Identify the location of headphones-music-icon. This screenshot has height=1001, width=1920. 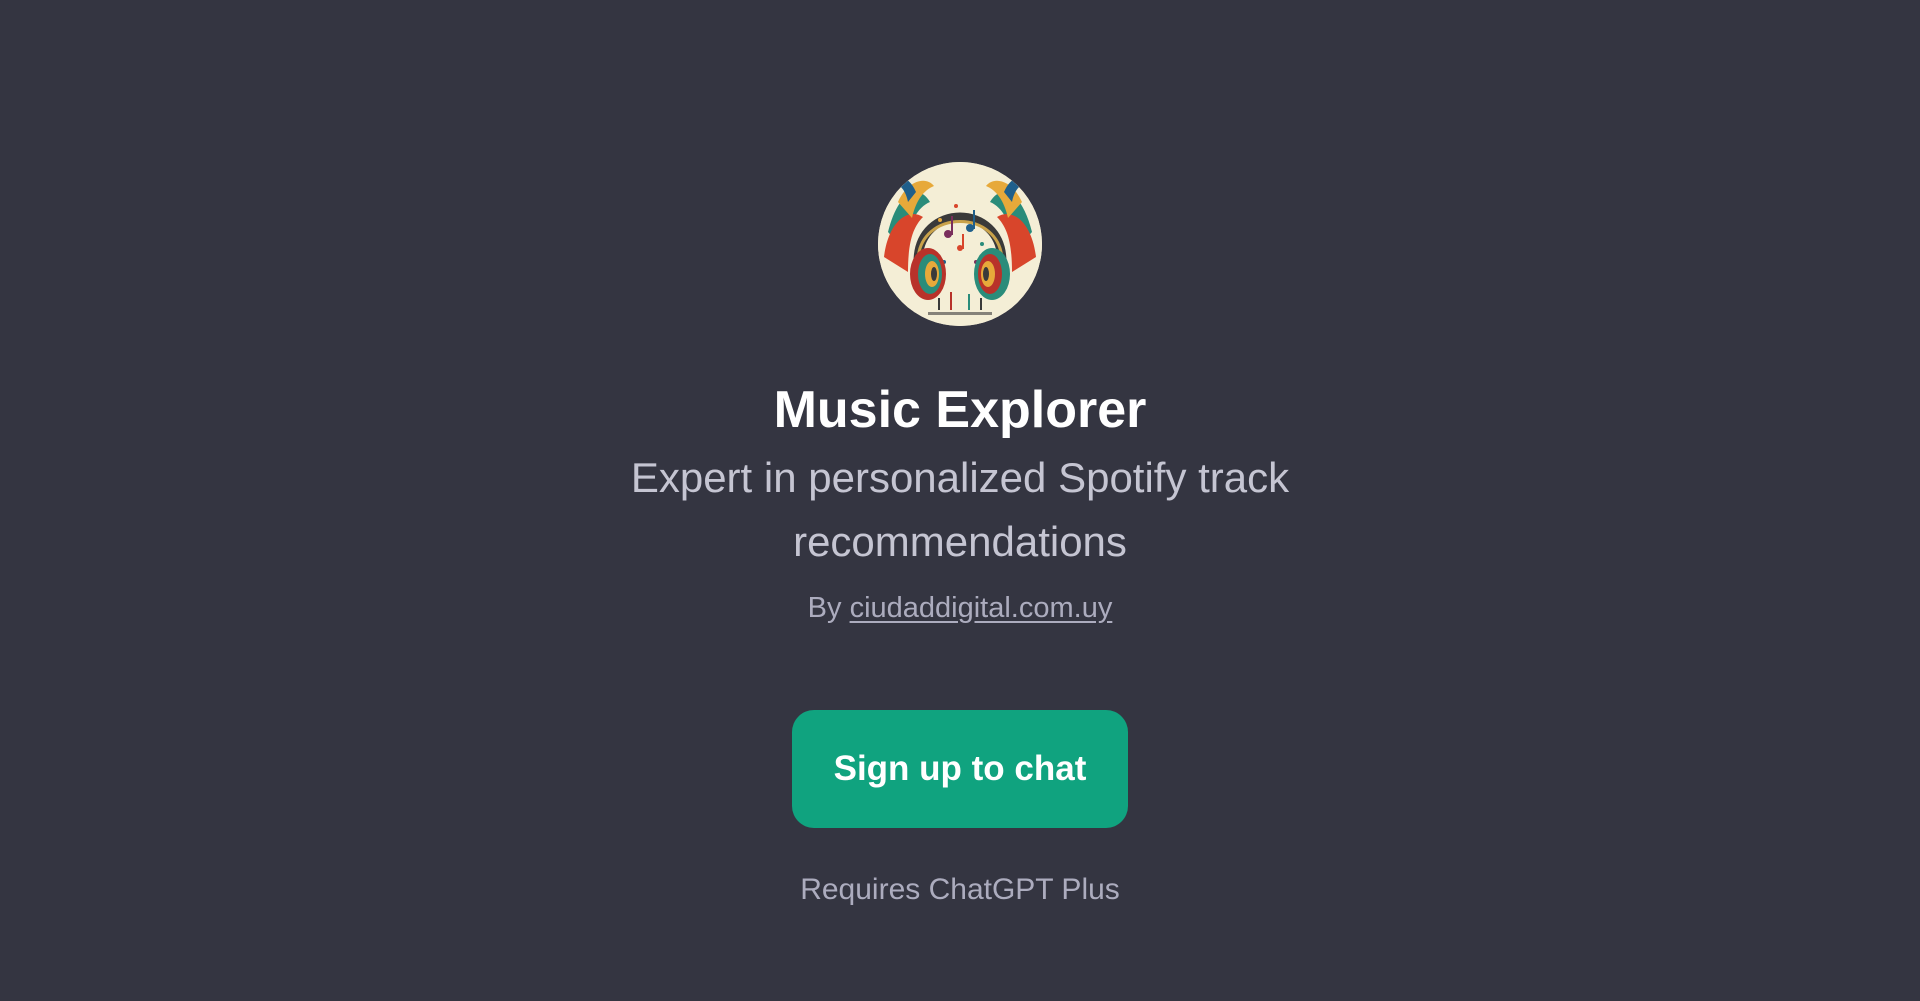
(960, 244).